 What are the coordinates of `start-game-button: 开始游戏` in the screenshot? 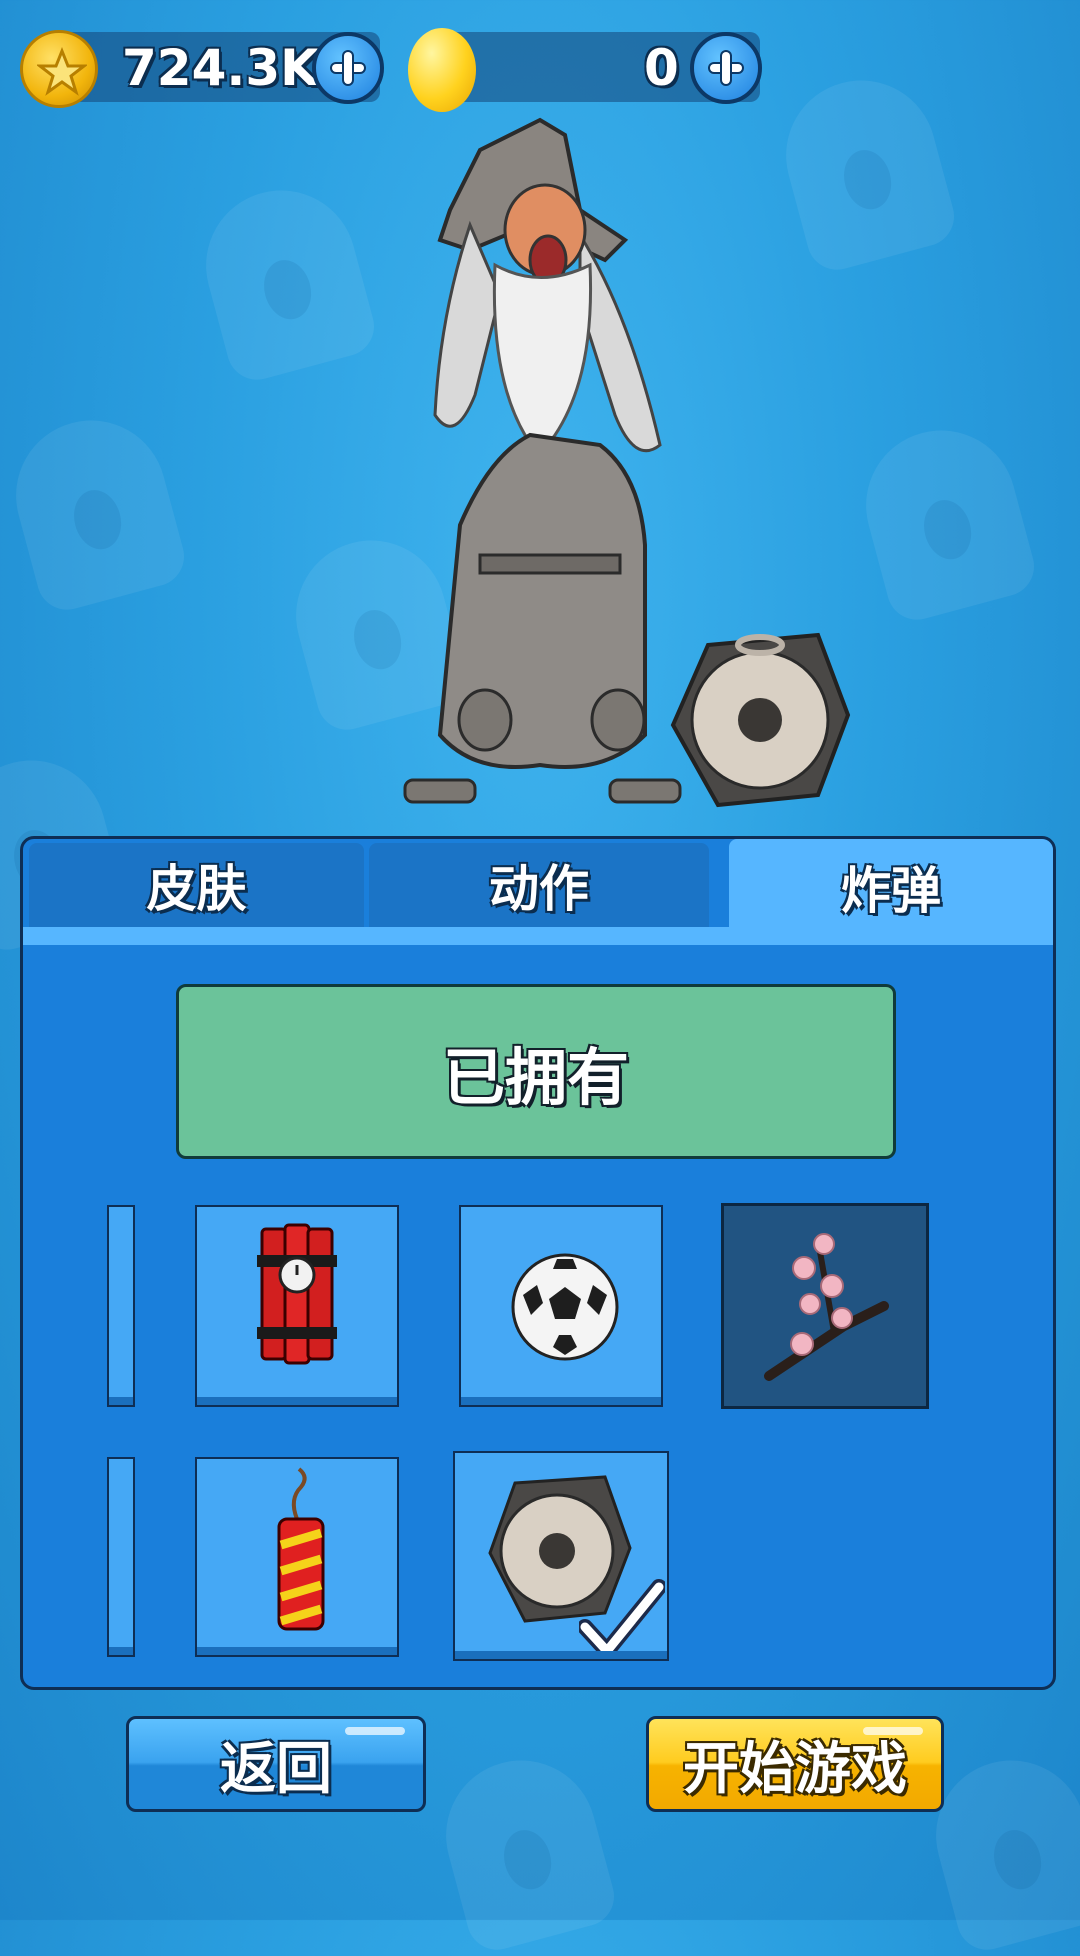 It's located at (795, 1764).